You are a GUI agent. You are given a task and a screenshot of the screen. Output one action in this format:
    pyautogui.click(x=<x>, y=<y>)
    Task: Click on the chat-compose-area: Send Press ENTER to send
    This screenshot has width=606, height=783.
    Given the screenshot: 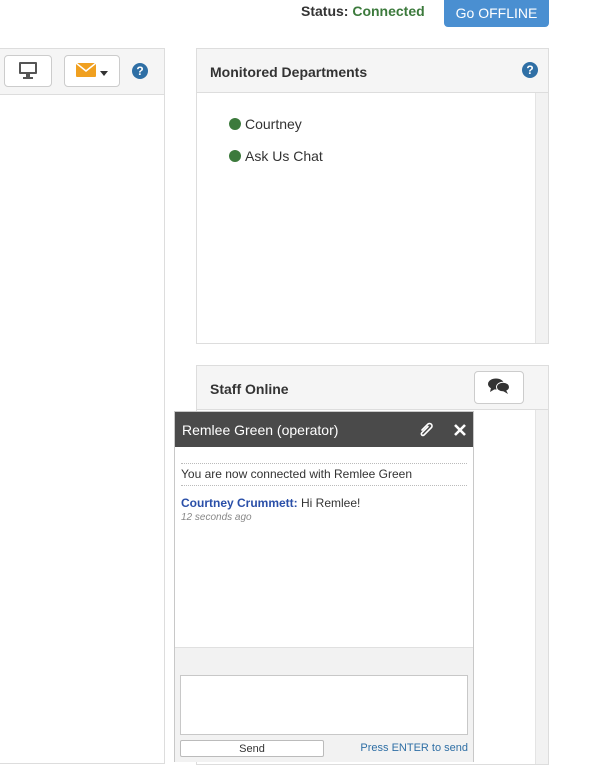 What is the action you would take?
    pyautogui.click(x=324, y=704)
    